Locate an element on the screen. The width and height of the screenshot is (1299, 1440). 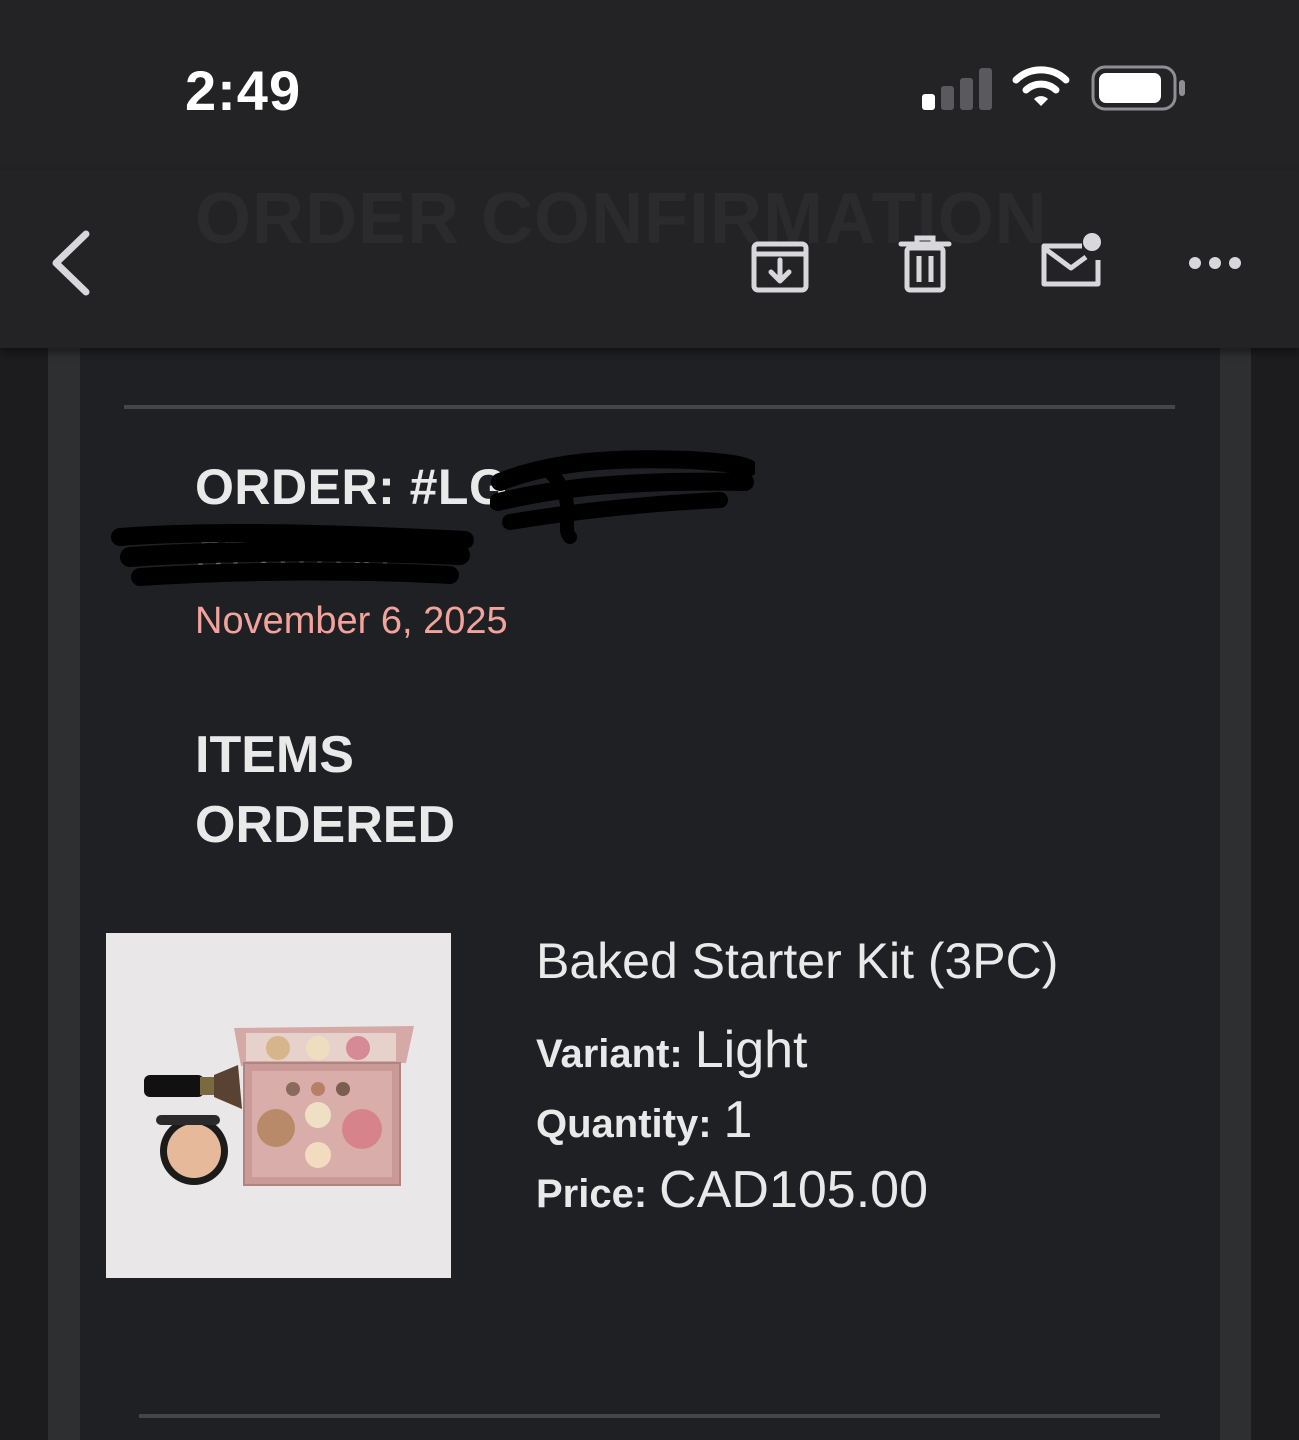
quantity-value: 1 is located at coordinates (738, 1120).